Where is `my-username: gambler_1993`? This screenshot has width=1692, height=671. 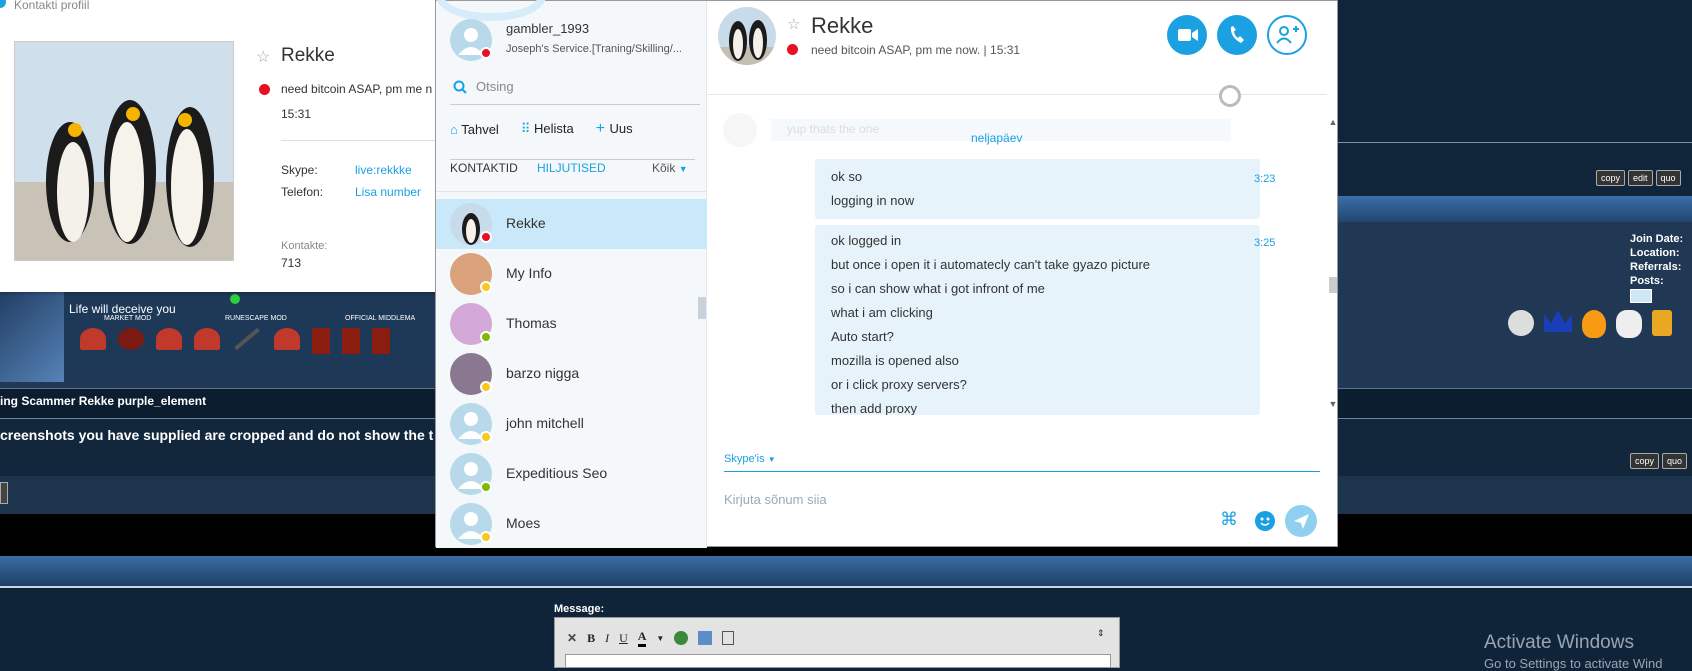 my-username: gambler_1993 is located at coordinates (548, 28).